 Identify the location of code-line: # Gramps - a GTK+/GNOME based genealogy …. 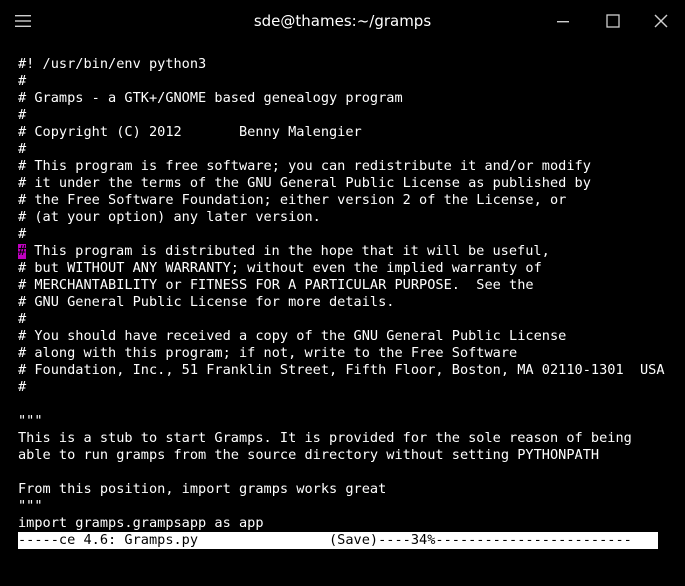
(210, 98).